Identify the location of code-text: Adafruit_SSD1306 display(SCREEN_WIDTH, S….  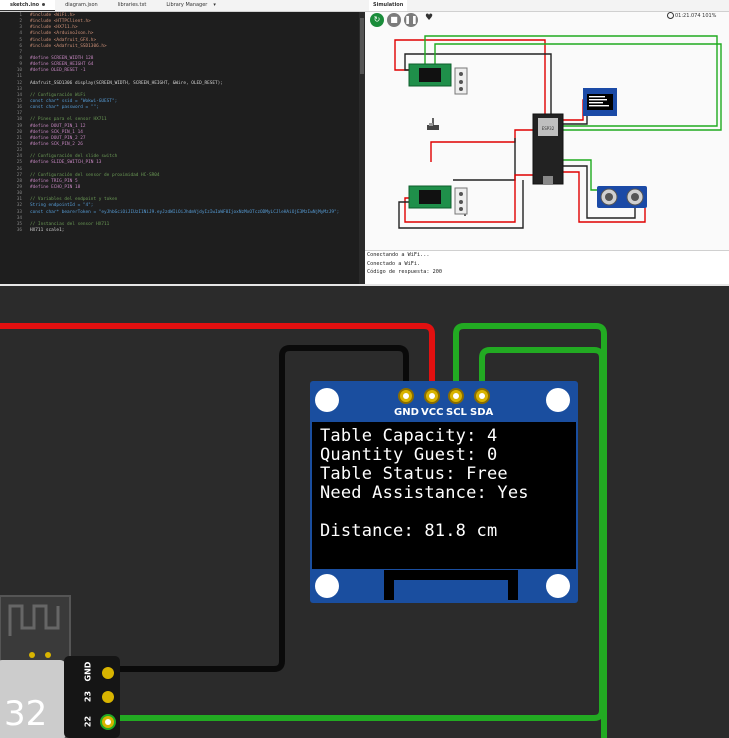
(126, 83).